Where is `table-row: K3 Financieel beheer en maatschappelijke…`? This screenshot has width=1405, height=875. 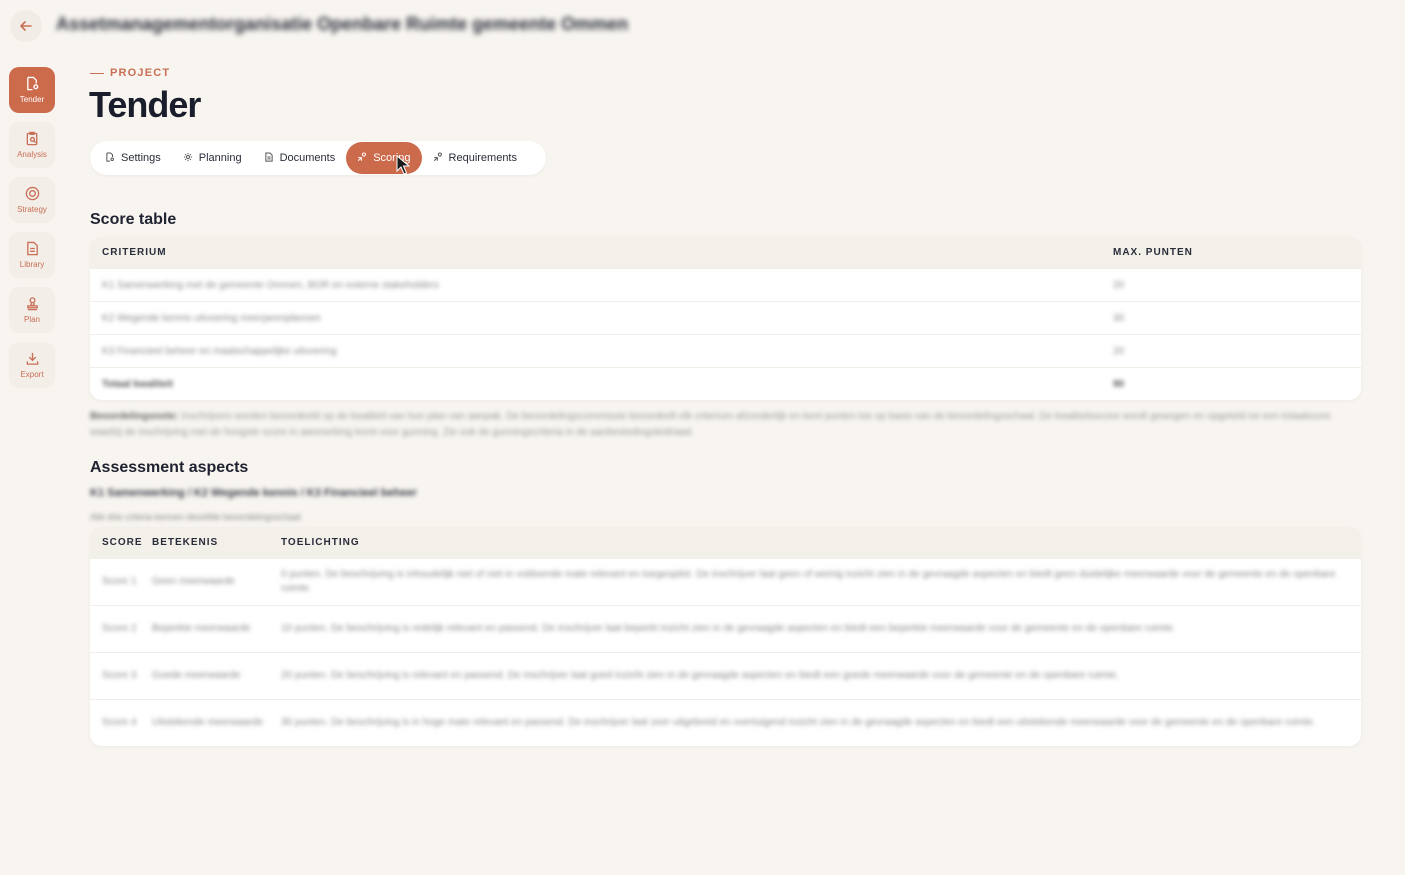
table-row: K3 Financieel beheer en maatschappelijke… is located at coordinates (725, 350).